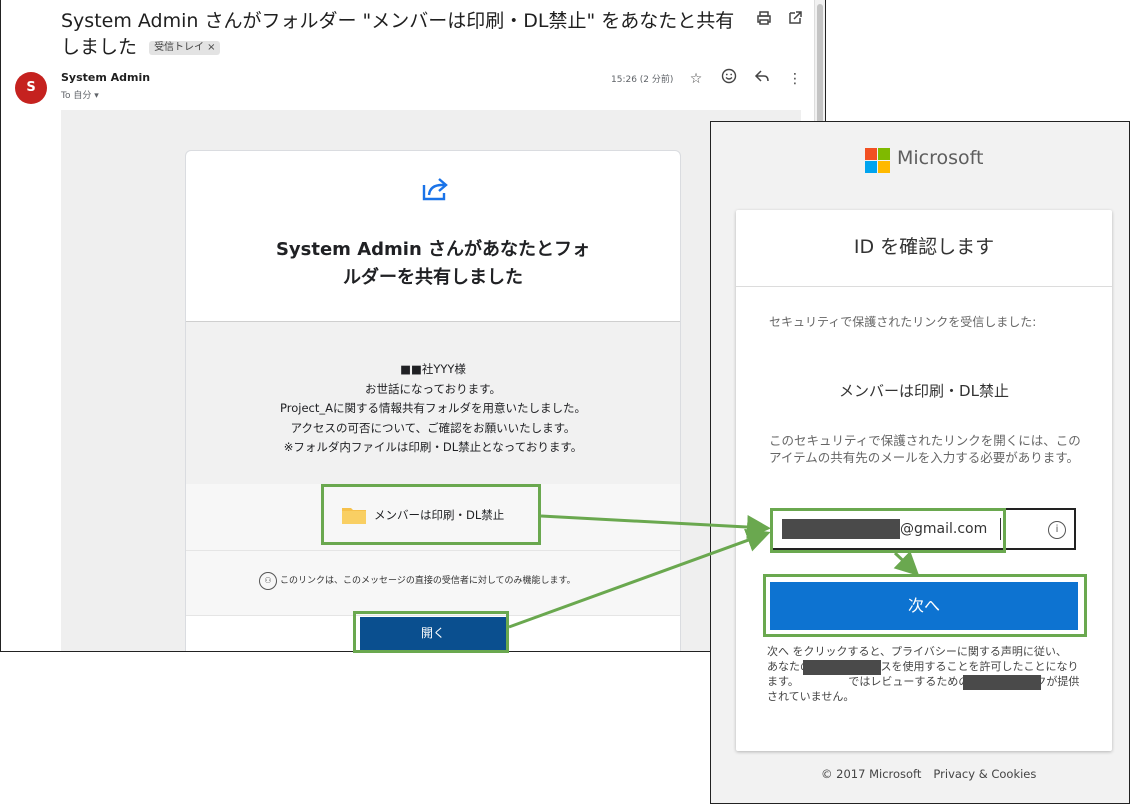 This screenshot has width=1132, height=805. I want to click on inbox-label-chip: 受信トレイ ×, so click(185, 48).